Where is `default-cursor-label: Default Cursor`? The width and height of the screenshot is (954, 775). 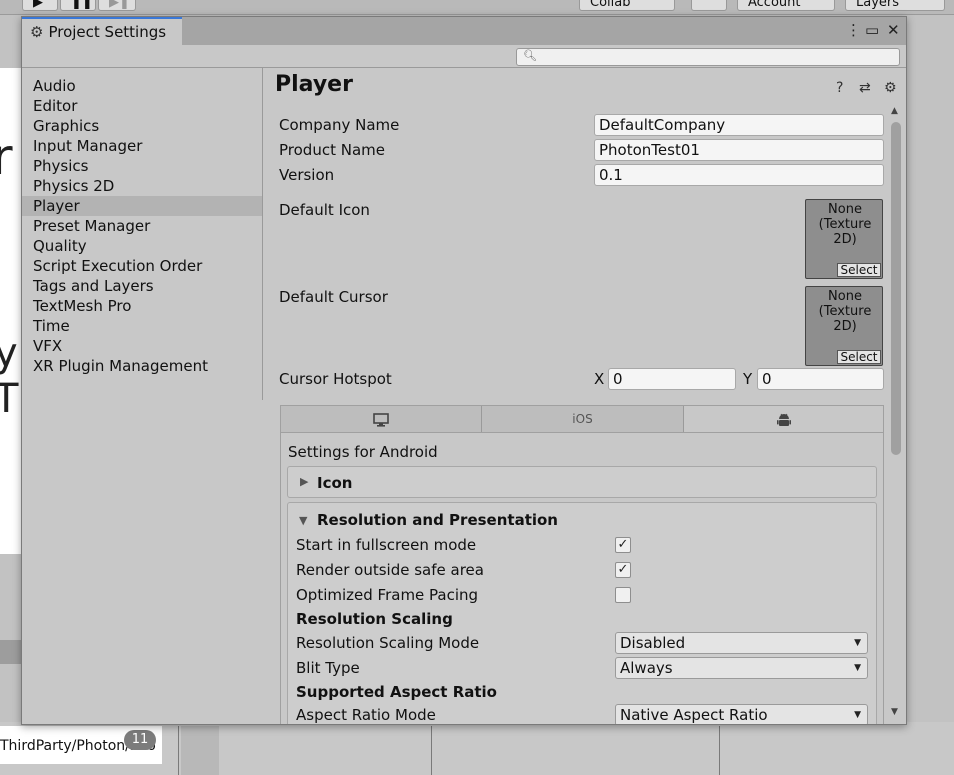
default-cursor-label: Default Cursor is located at coordinates (333, 297).